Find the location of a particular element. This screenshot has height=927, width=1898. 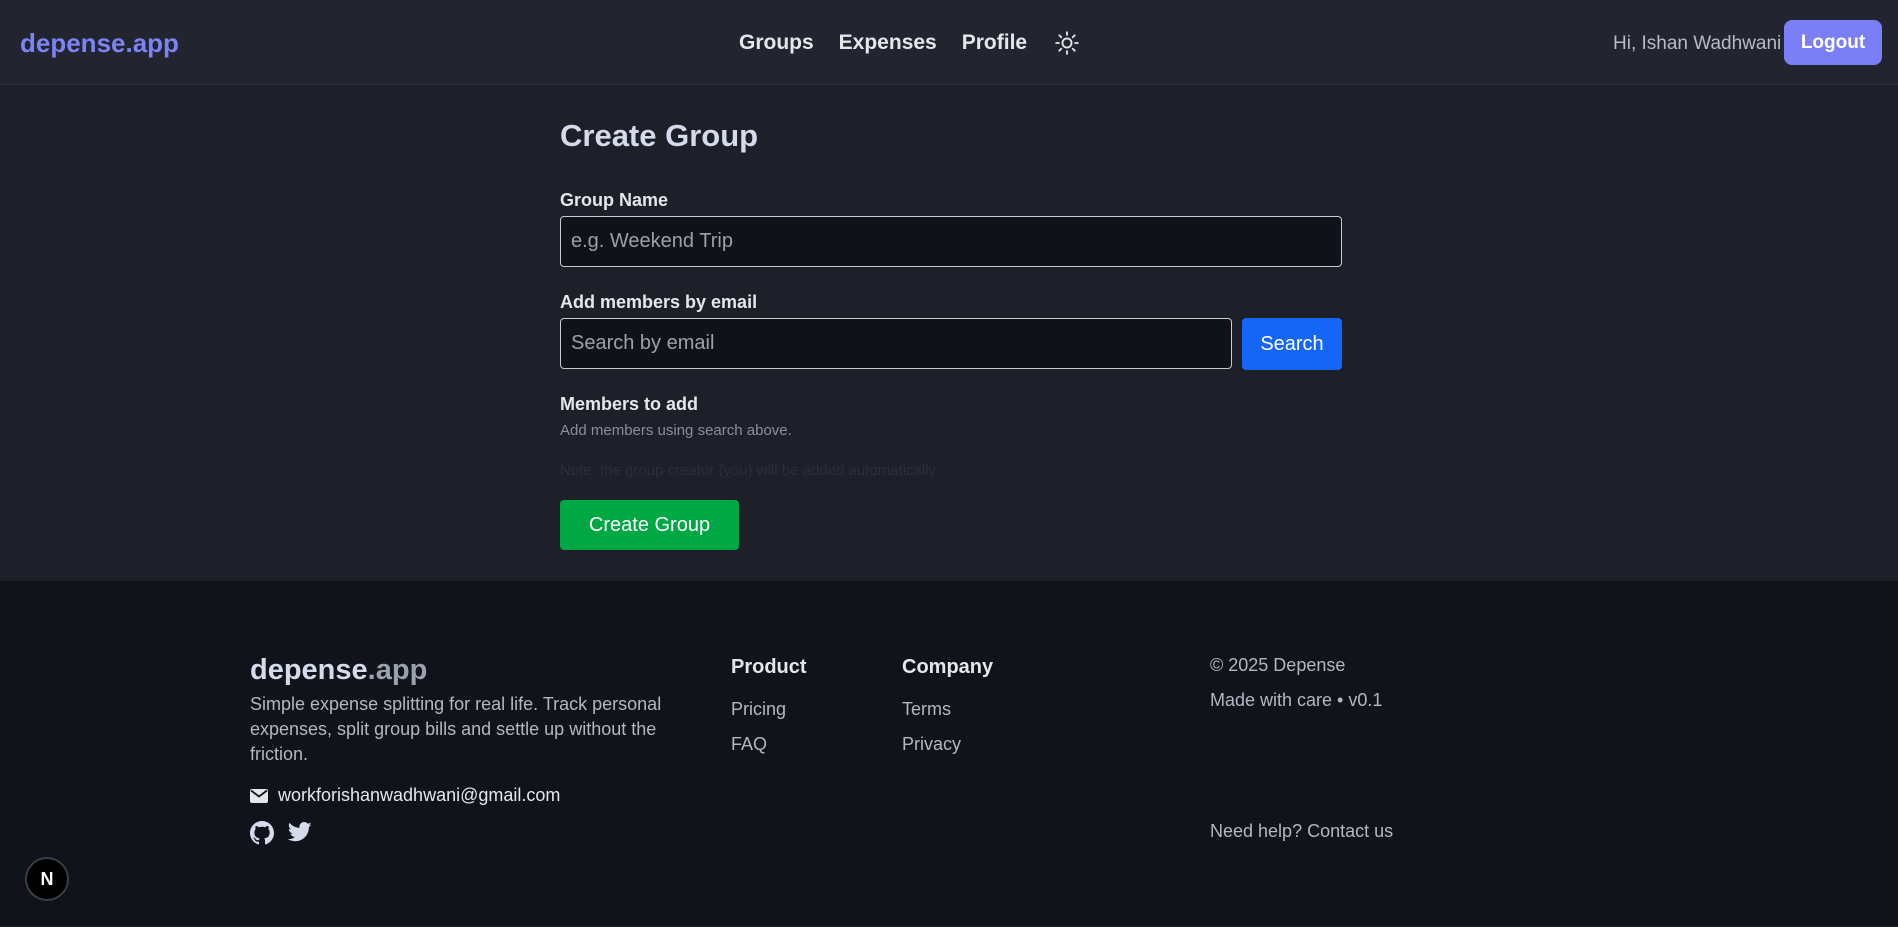

footer-brand-secondary: .app is located at coordinates (397, 670).